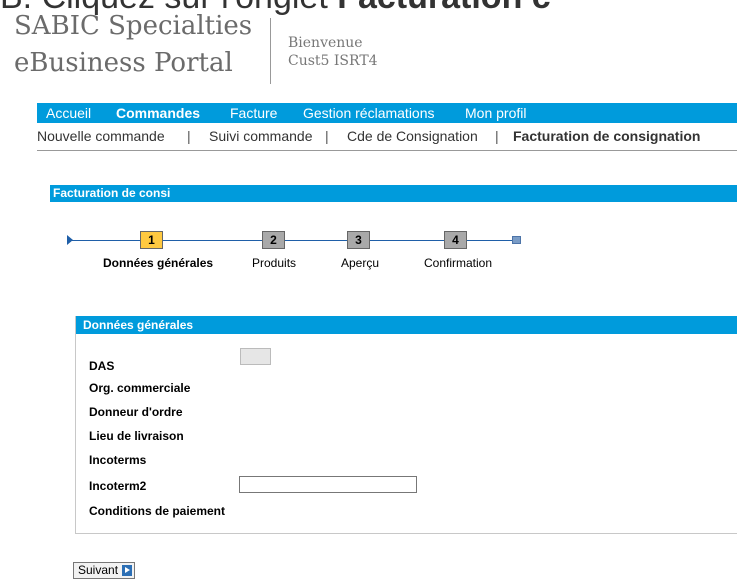  What do you see at coordinates (516, 240) in the screenshot?
I see `wizard-end-marker-icon` at bounding box center [516, 240].